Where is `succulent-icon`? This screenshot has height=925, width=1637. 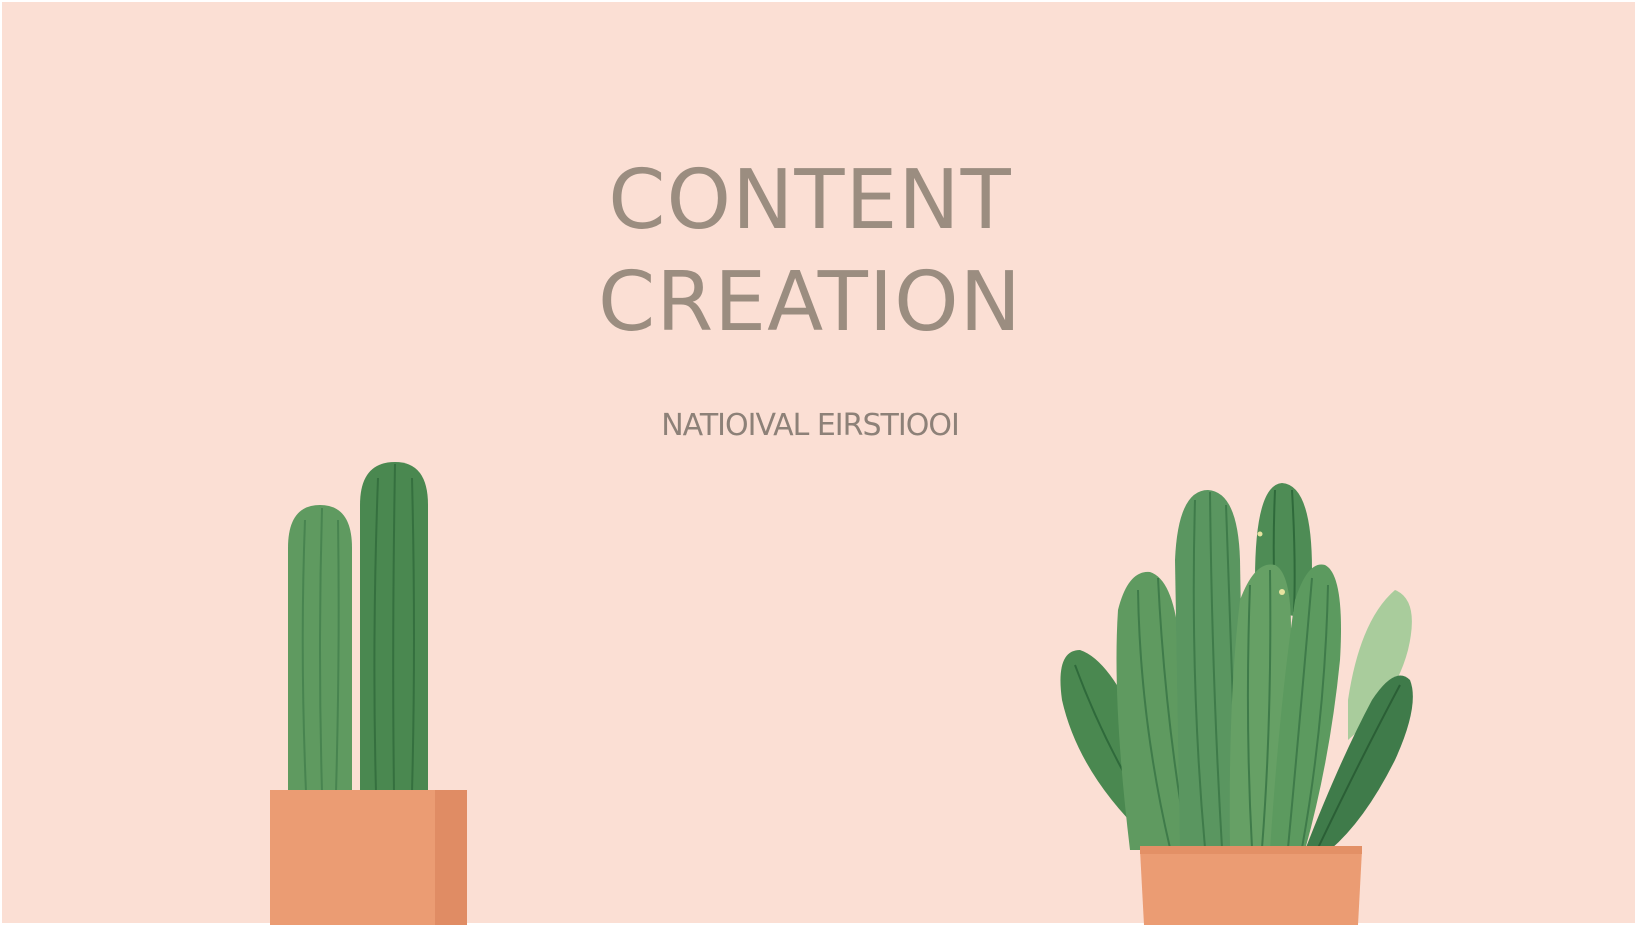 succulent-icon is located at coordinates (1236, 704).